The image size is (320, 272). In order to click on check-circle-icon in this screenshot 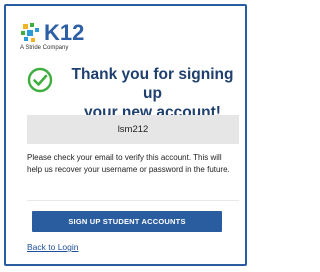, I will do `click(40, 80)`.